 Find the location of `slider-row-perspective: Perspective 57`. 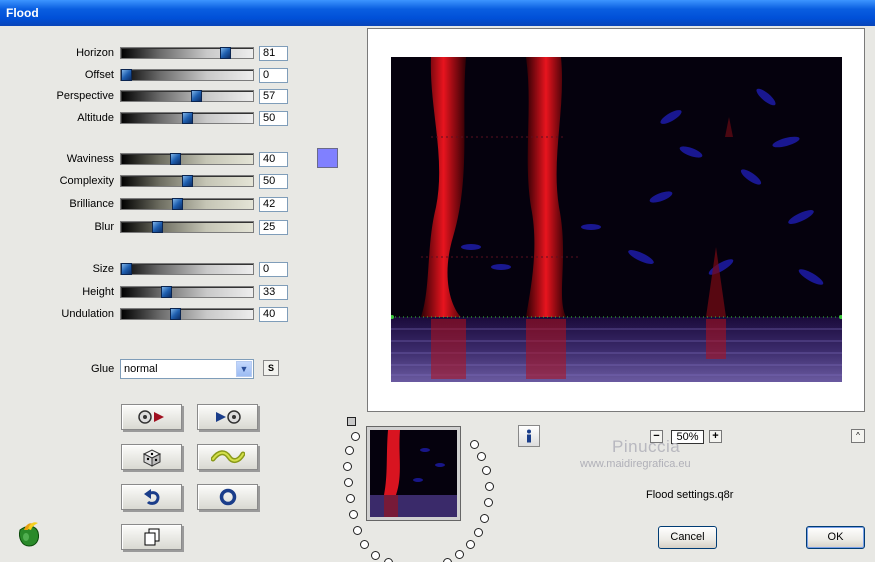

slider-row-perspective: Perspective 57 is located at coordinates (150, 97).